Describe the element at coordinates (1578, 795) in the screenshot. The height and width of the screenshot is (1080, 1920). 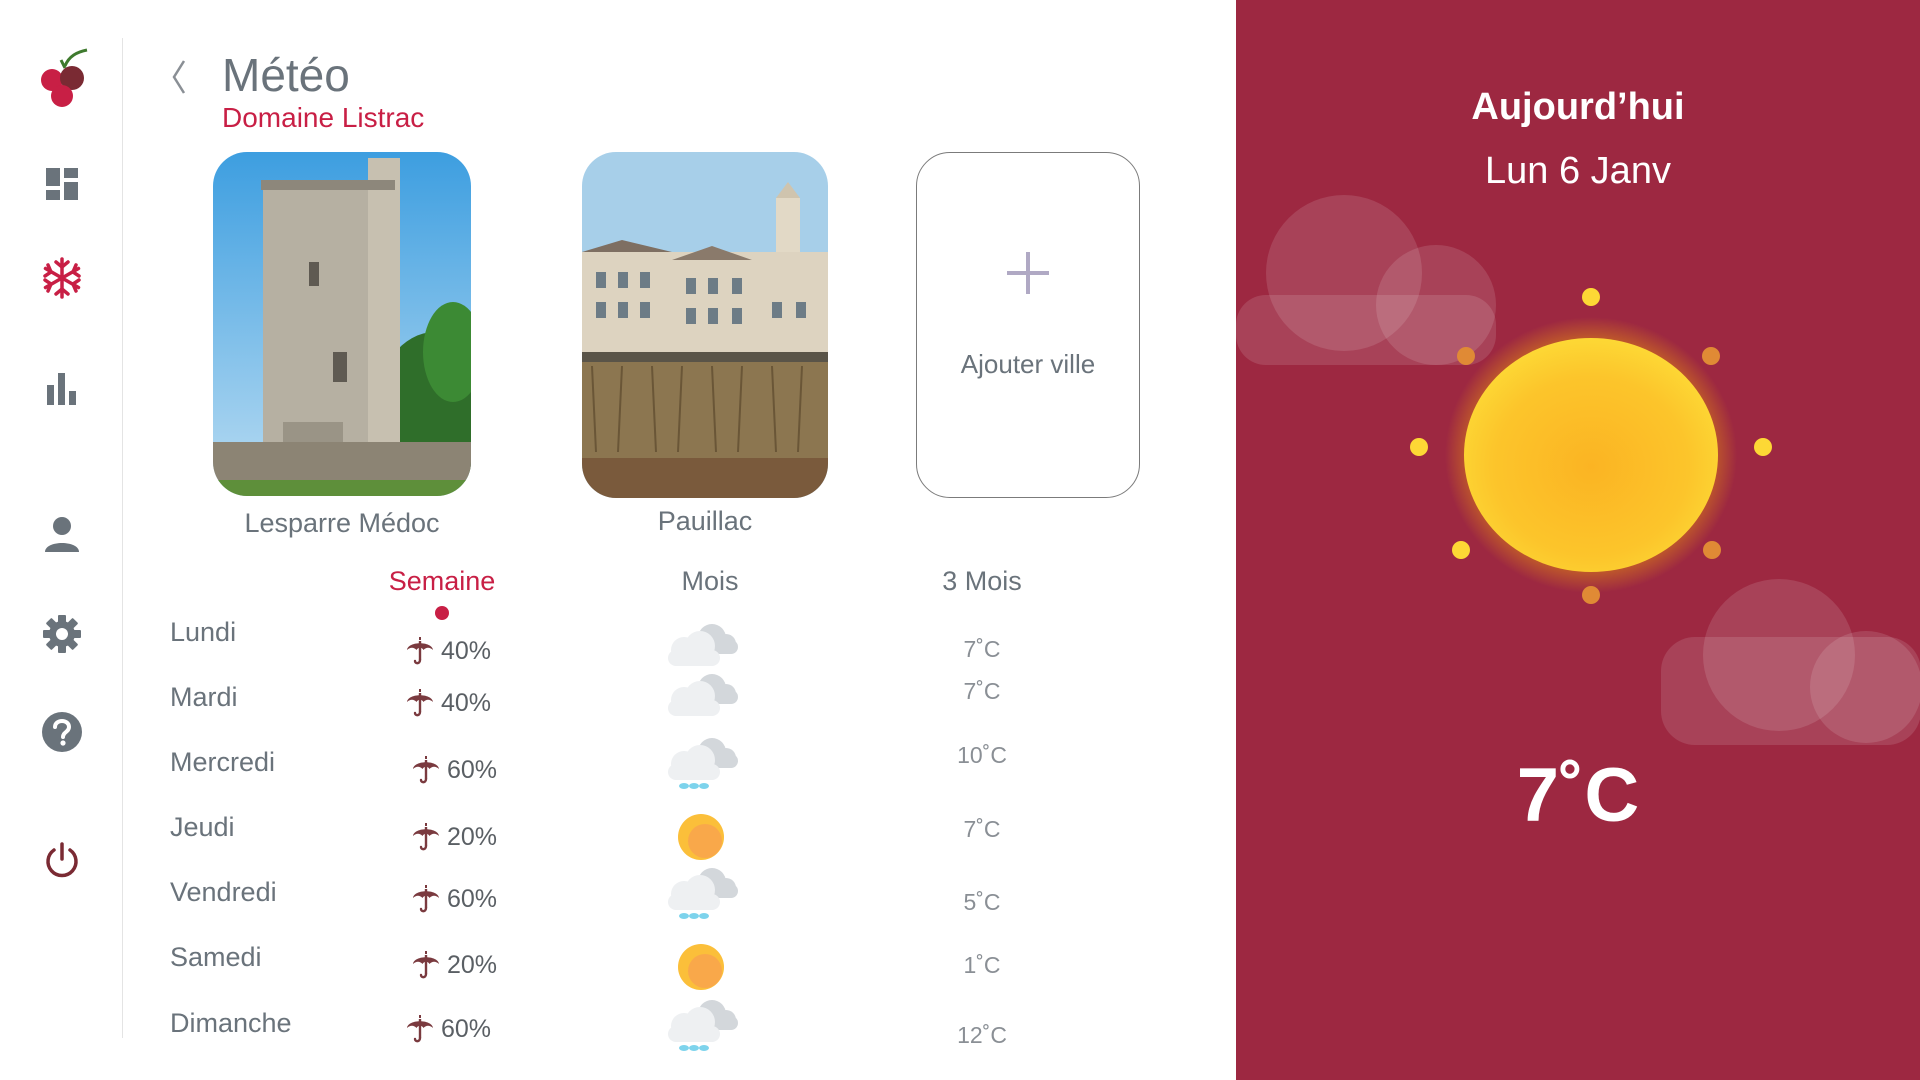
I see `today-temperature: 7˚C` at that location.